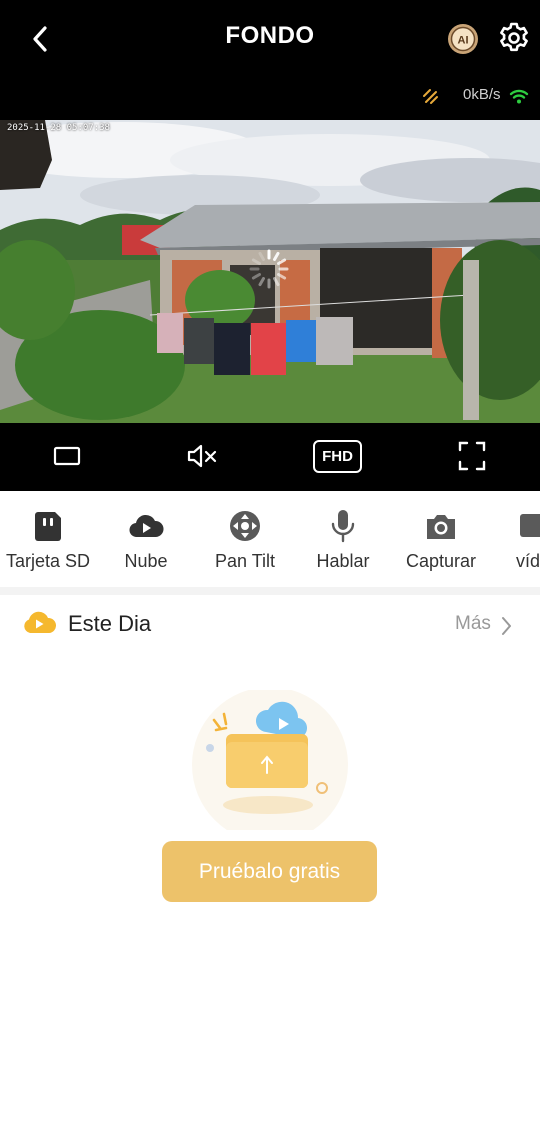  I want to click on video-timestamp: 2025-11-28 05:07:38, so click(58, 128).